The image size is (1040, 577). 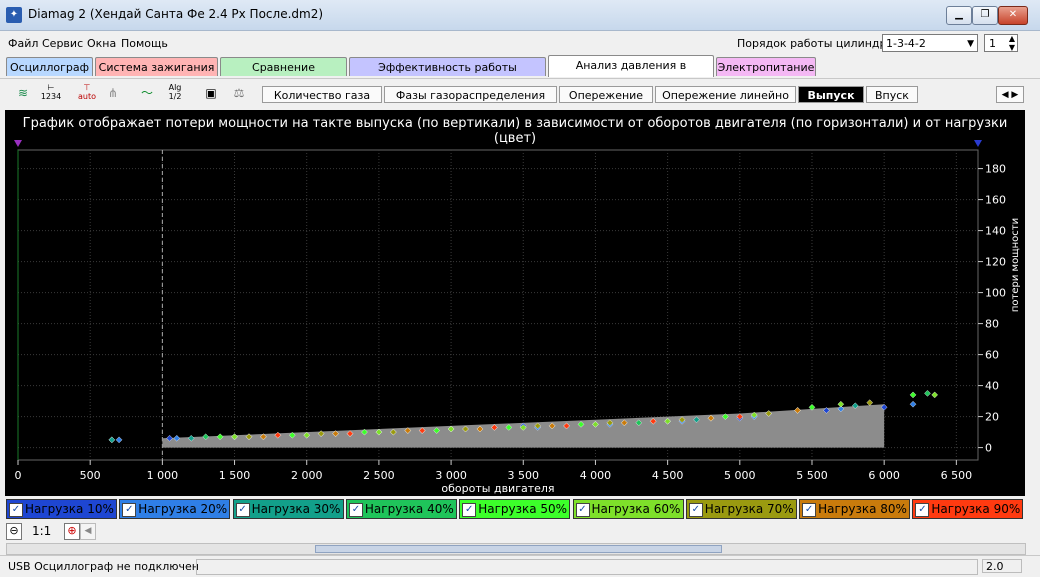 I want to click on y-axis-label: потери мощности, so click(x=1015, y=265).